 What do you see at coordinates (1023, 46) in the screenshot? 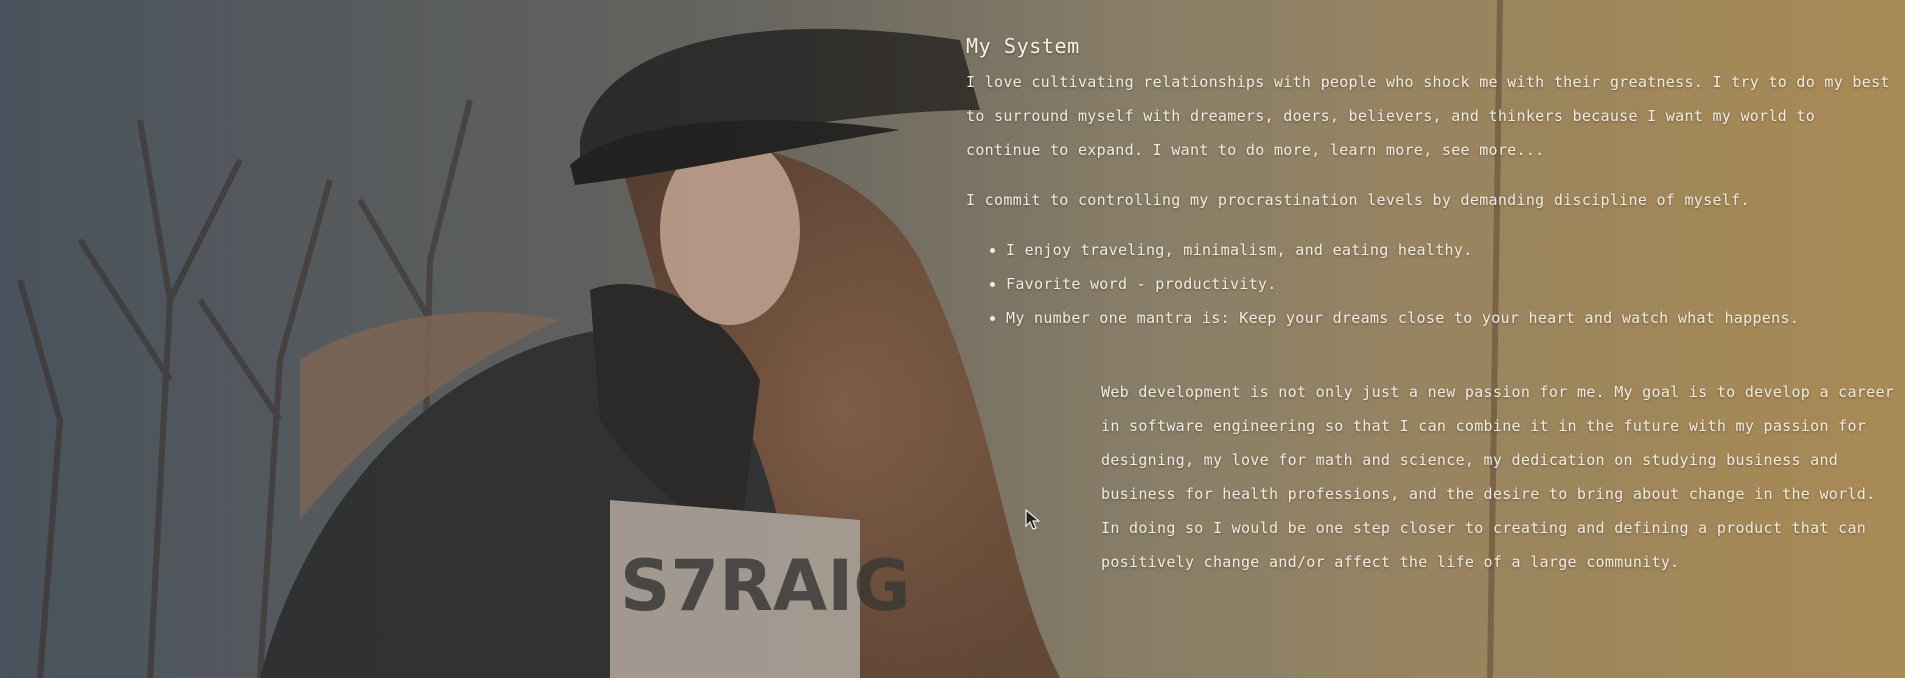
I see `section-title: My System` at bounding box center [1023, 46].